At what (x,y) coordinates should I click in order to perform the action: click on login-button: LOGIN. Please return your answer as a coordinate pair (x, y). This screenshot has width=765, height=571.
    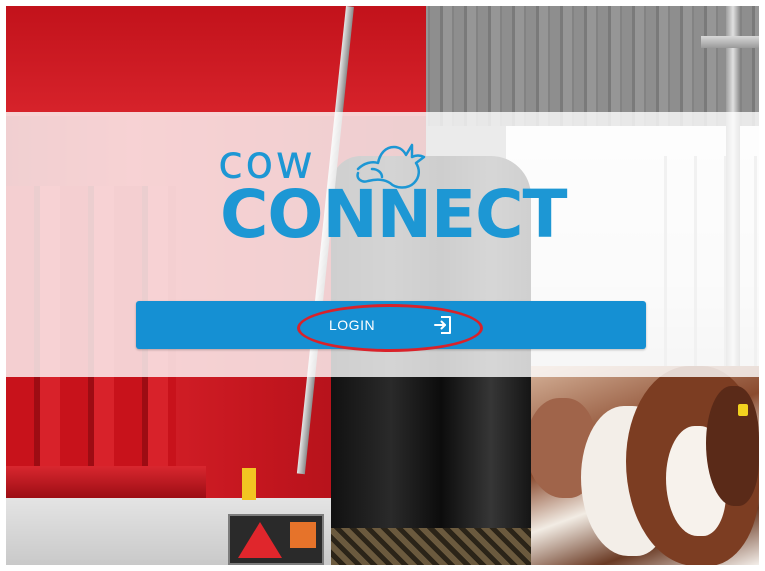
    Looking at the image, I should click on (391, 325).